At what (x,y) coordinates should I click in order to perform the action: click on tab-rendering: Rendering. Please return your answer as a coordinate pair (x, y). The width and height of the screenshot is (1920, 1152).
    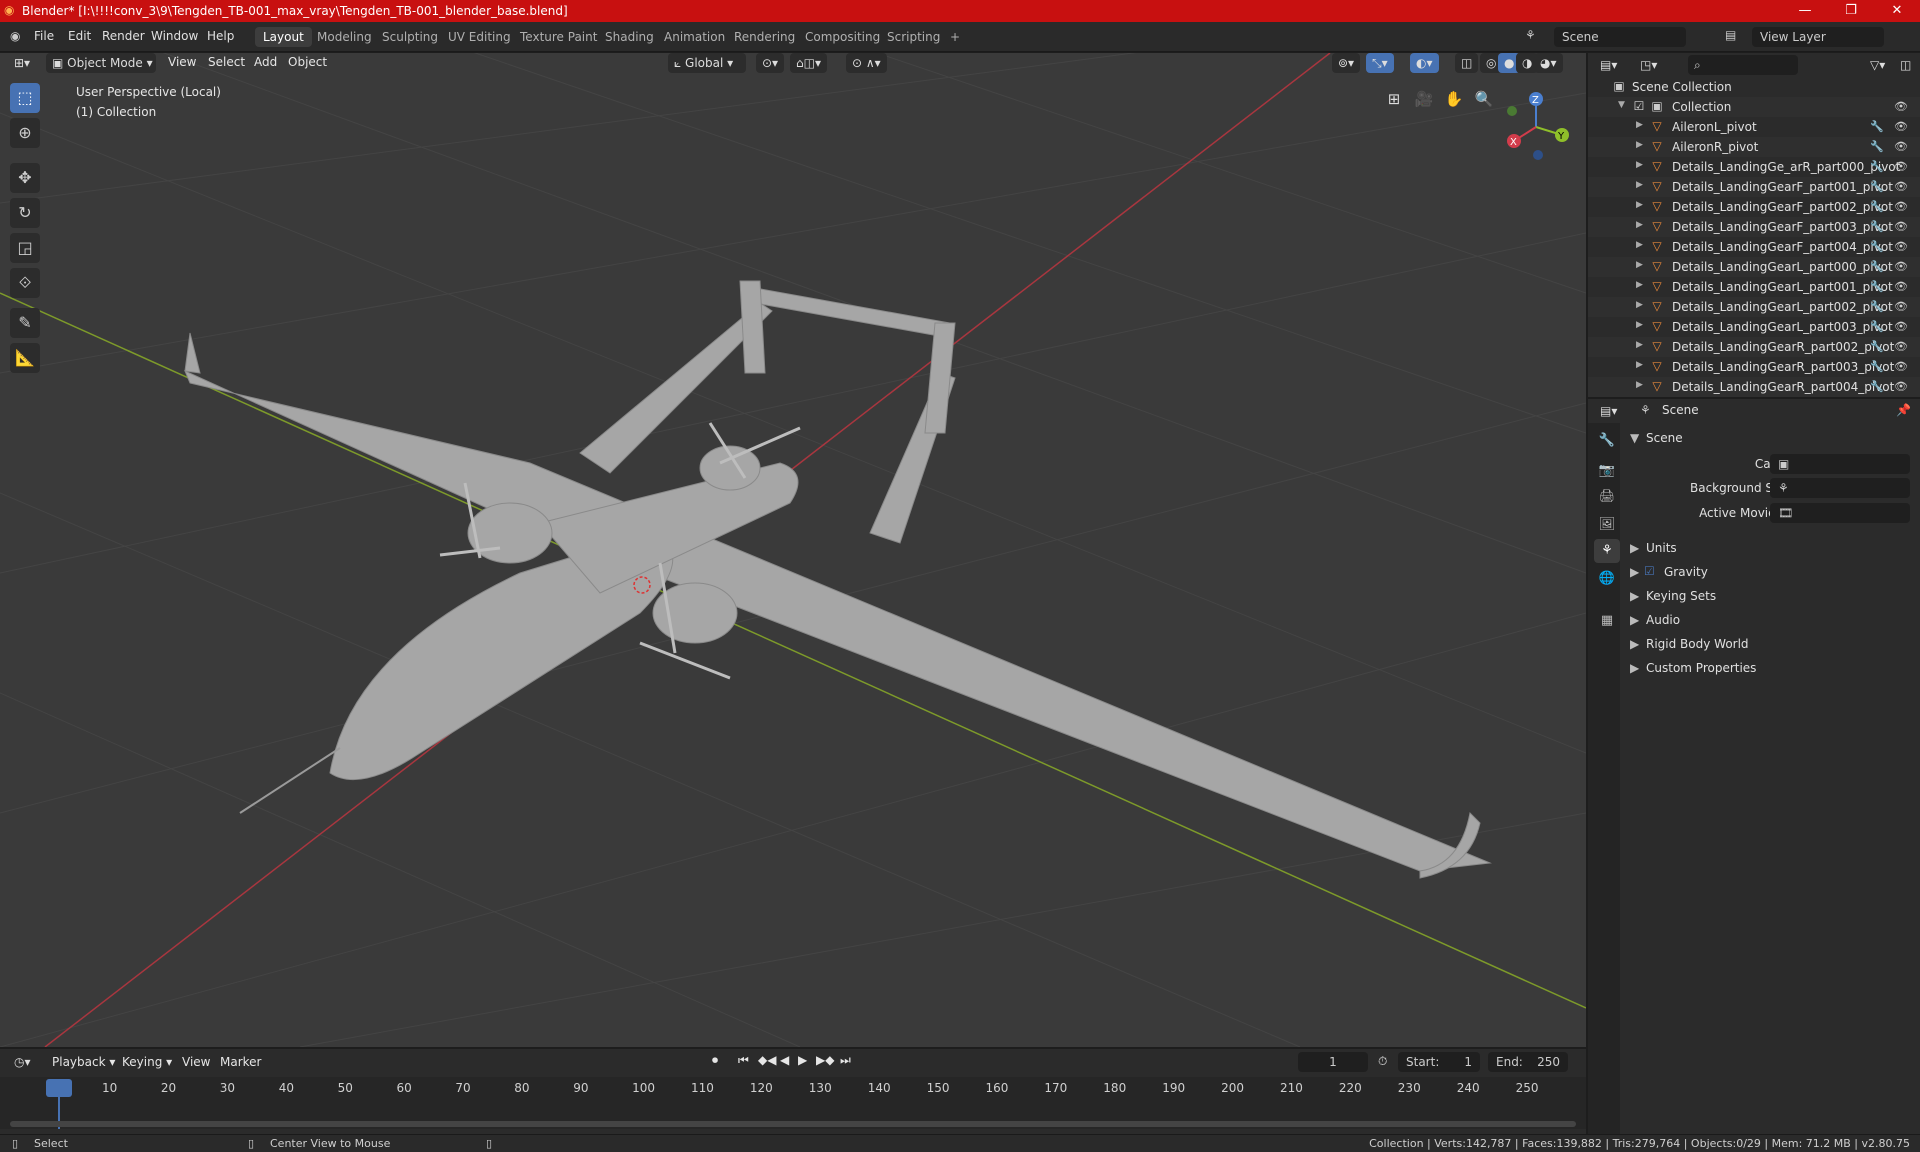
    Looking at the image, I should click on (764, 37).